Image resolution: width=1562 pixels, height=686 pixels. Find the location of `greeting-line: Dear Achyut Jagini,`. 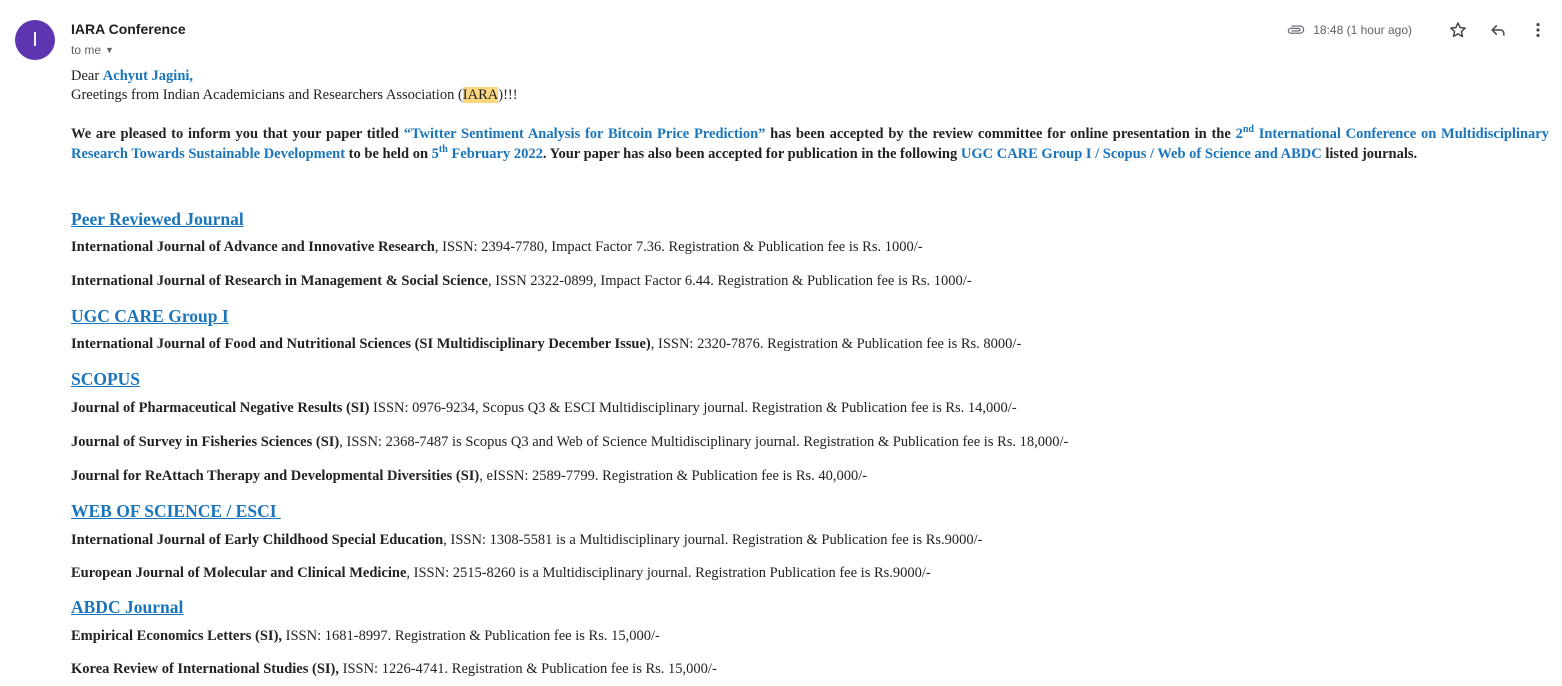

greeting-line: Dear Achyut Jagini, is located at coordinates (810, 76).